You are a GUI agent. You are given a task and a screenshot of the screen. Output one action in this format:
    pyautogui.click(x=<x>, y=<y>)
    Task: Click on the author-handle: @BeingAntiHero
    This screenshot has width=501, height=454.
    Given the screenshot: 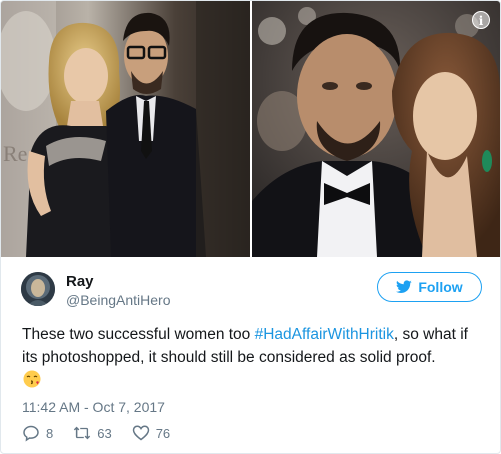 What is the action you would take?
    pyautogui.click(x=118, y=300)
    